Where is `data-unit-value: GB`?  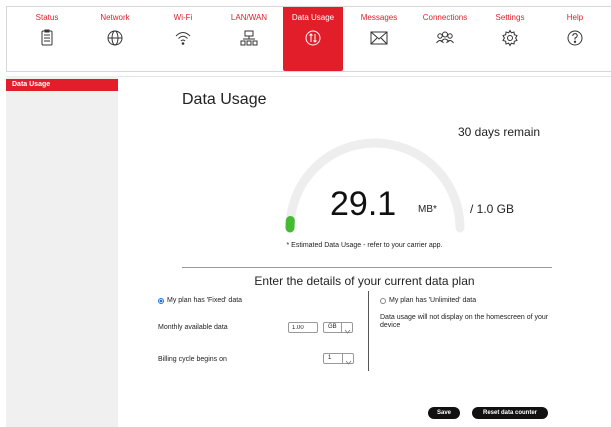 data-unit-value: GB is located at coordinates (332, 327).